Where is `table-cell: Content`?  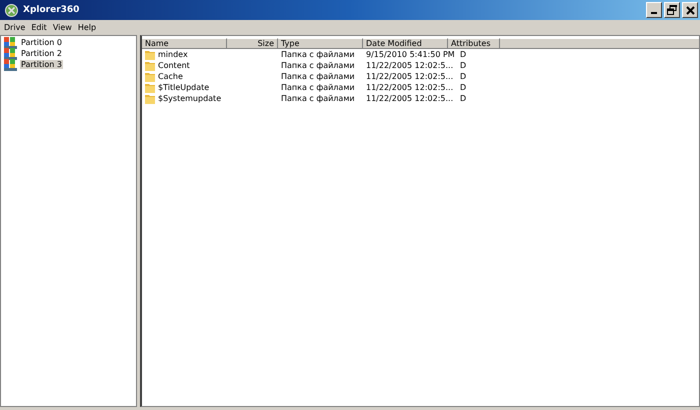
table-cell: Content is located at coordinates (174, 65).